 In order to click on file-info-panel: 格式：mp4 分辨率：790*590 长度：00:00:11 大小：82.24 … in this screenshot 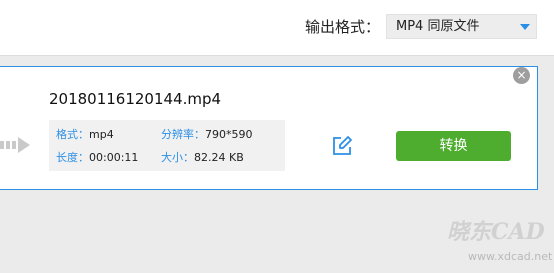, I will do `click(167, 145)`.